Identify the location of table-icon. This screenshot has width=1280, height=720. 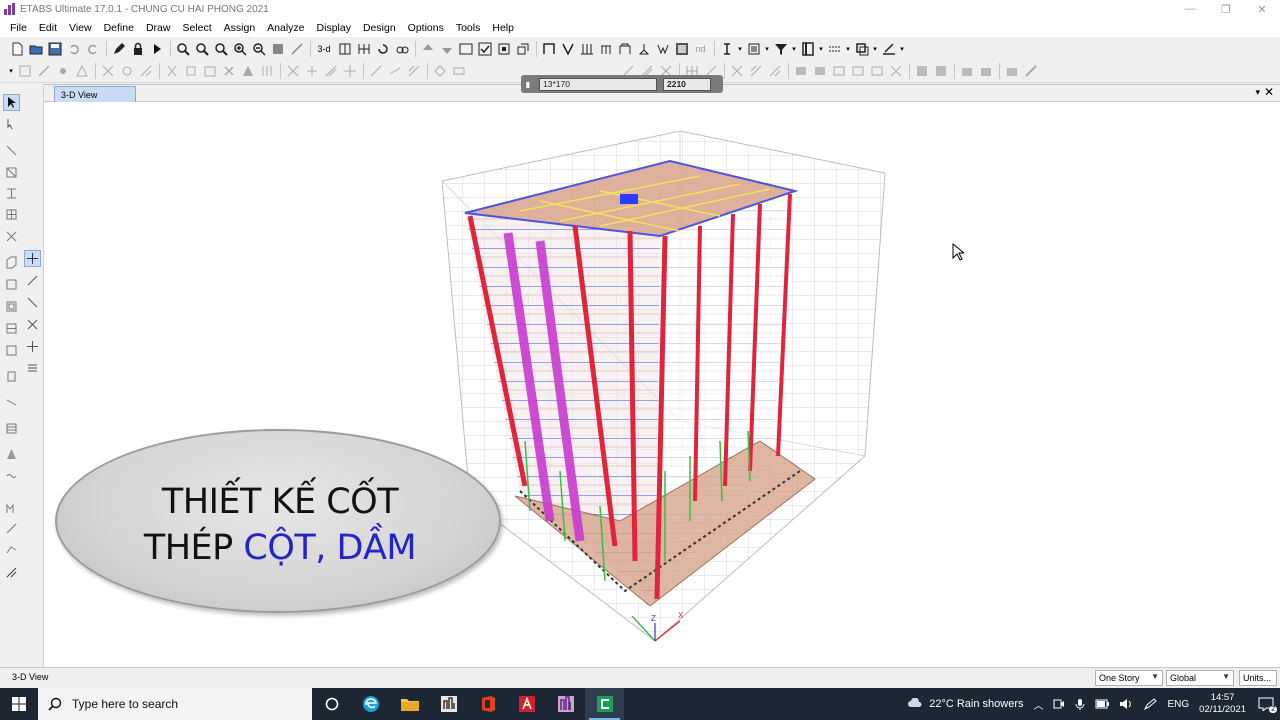
(966, 71).